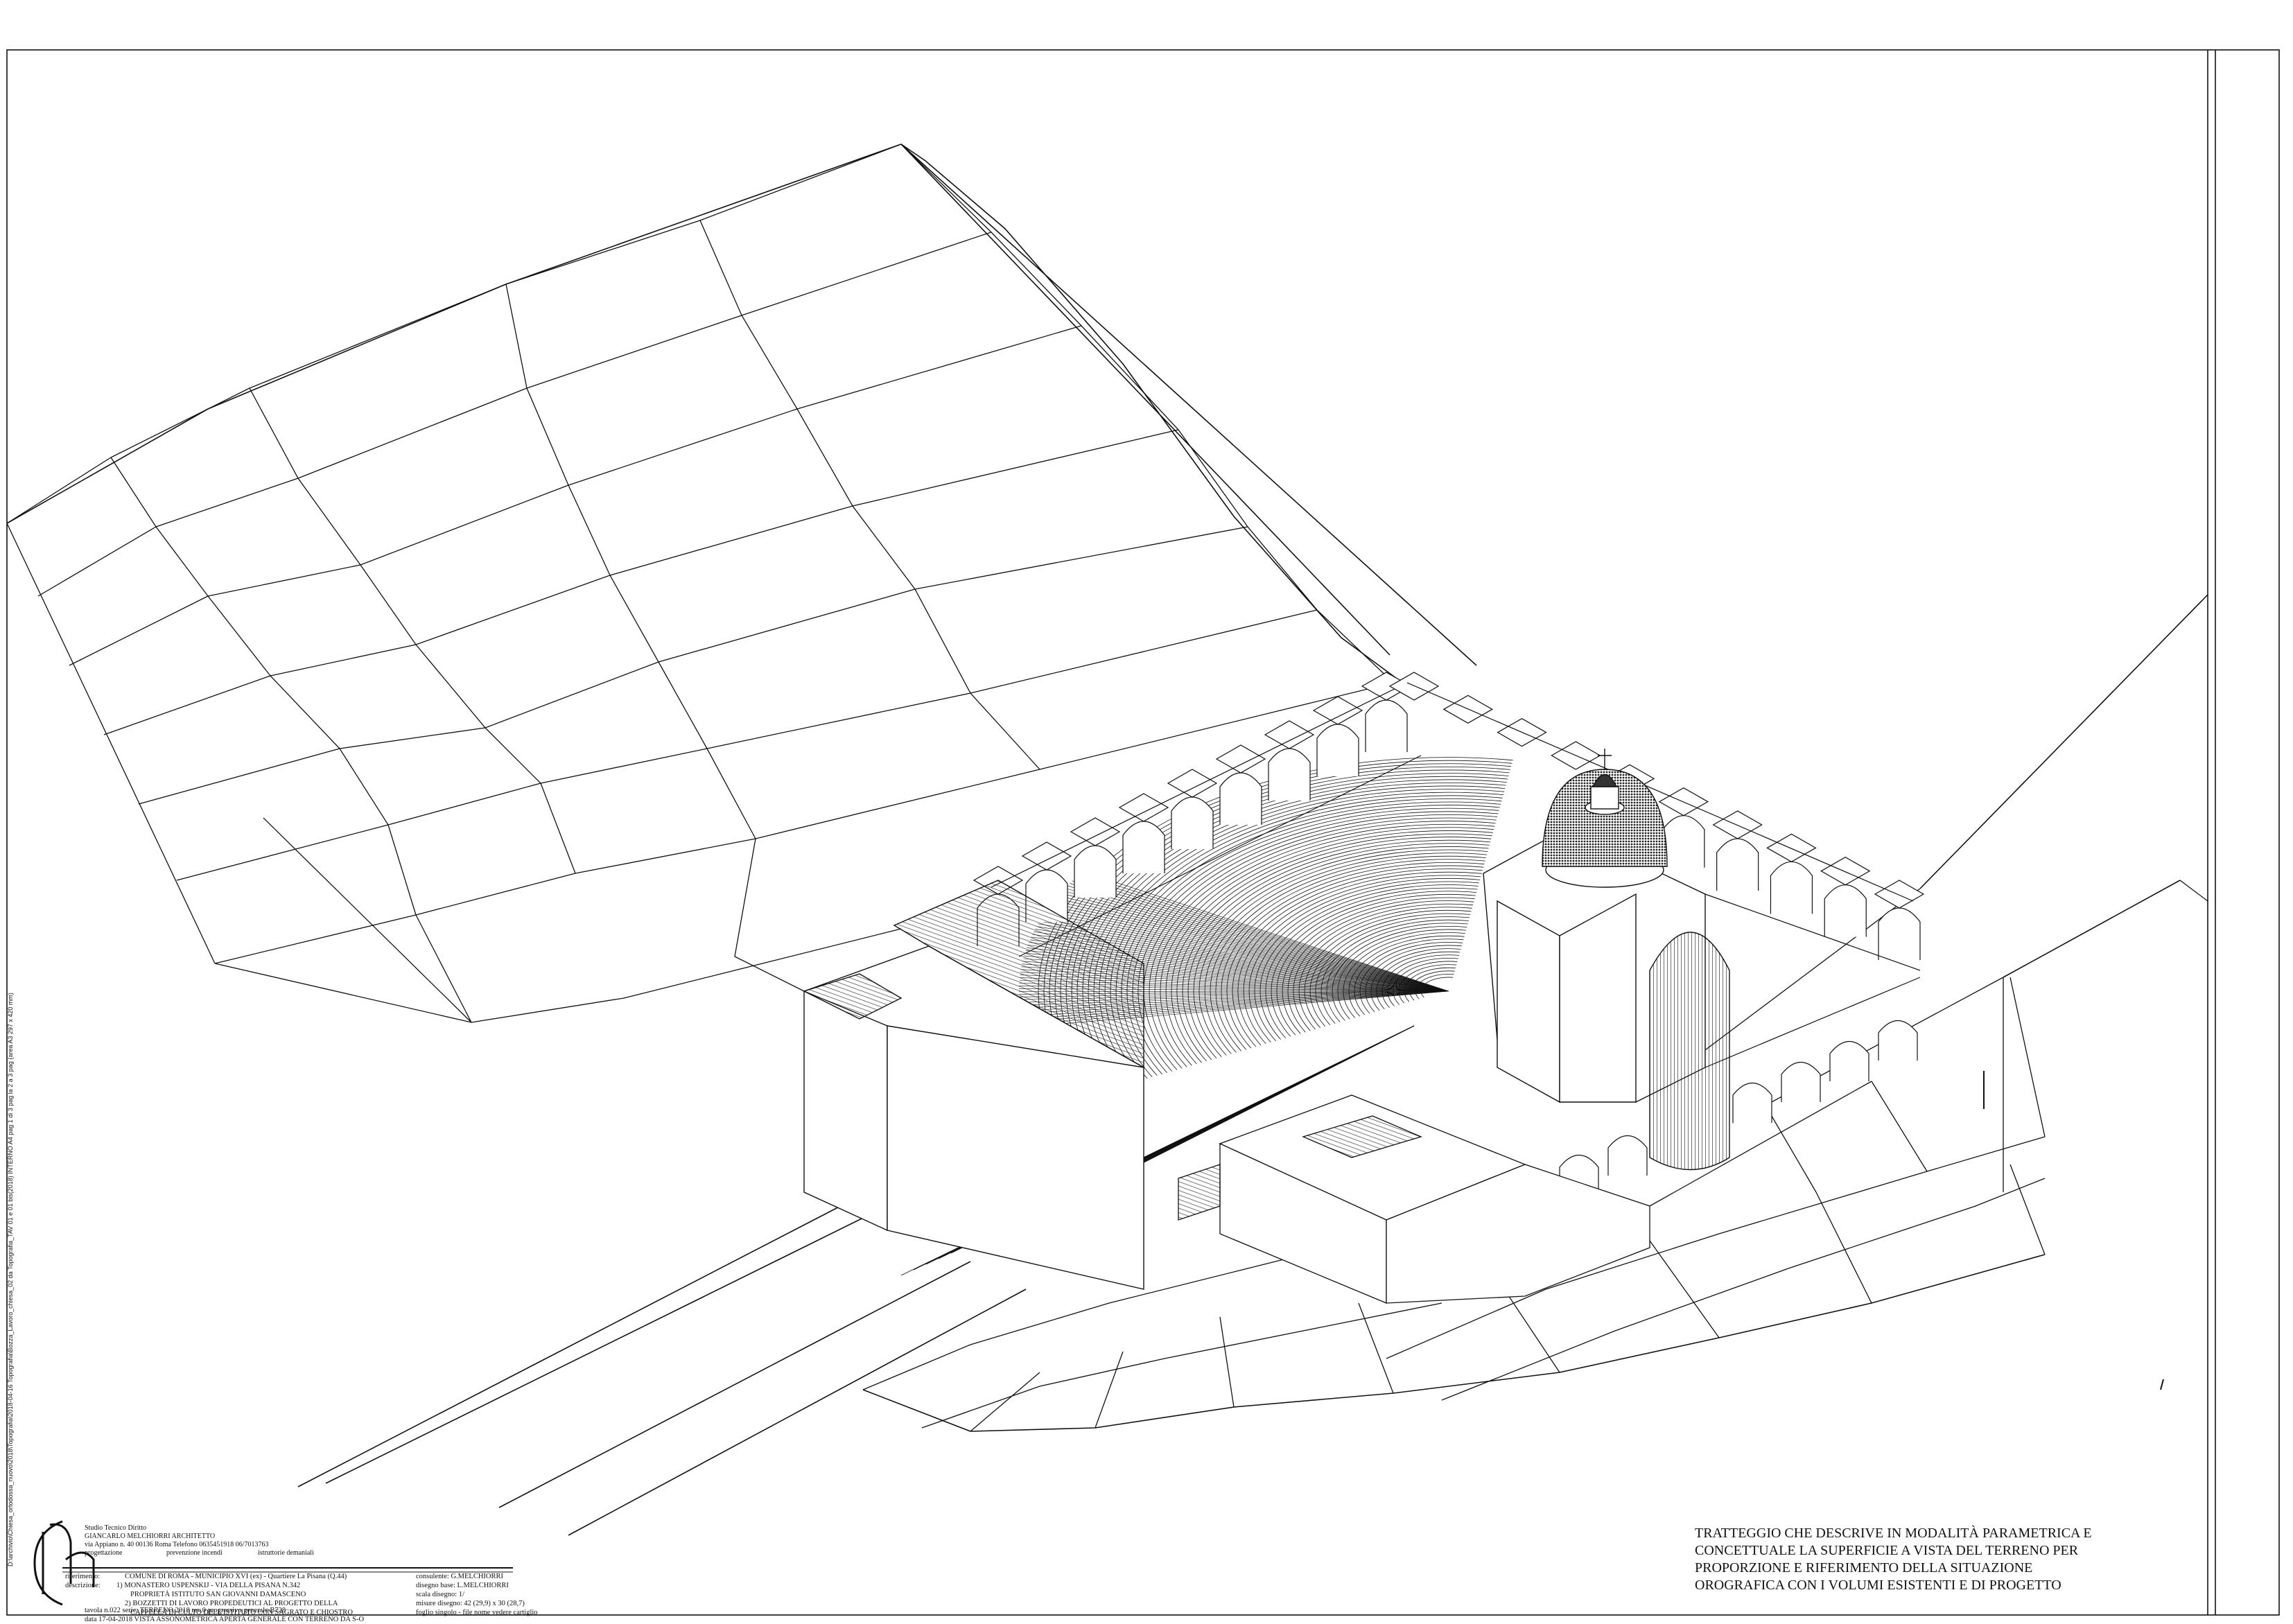  Describe the element at coordinates (1606, 959) in the screenshot. I see `church-volume` at that location.